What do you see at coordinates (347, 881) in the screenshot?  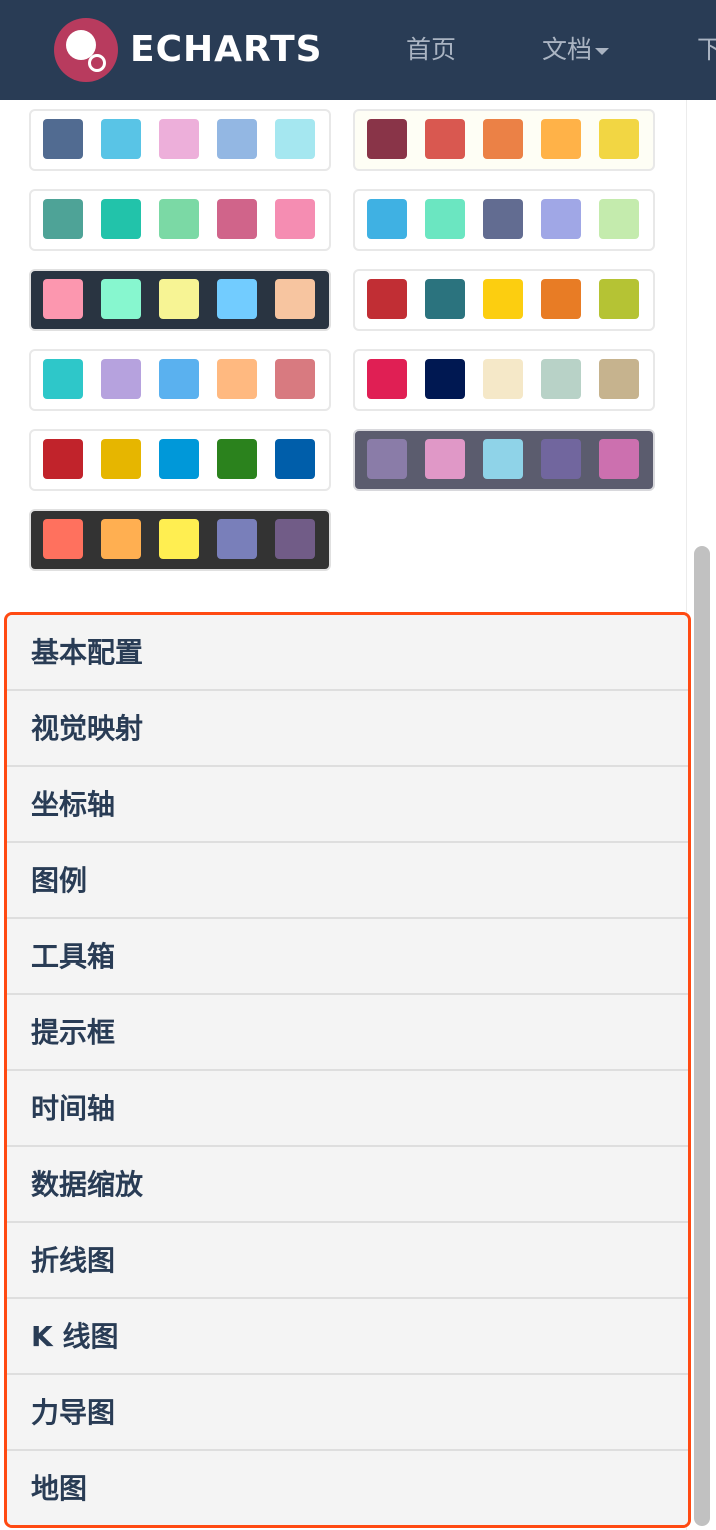 I see `menu-item-legend: 图例` at bounding box center [347, 881].